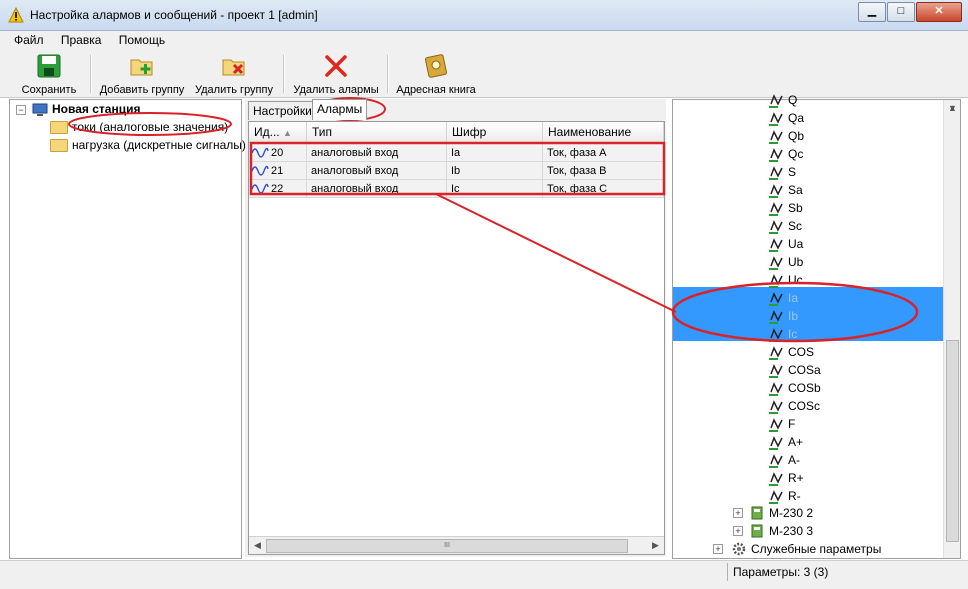 This screenshot has width=968, height=589. I want to click on tab-settings: Настройки, so click(282, 110).